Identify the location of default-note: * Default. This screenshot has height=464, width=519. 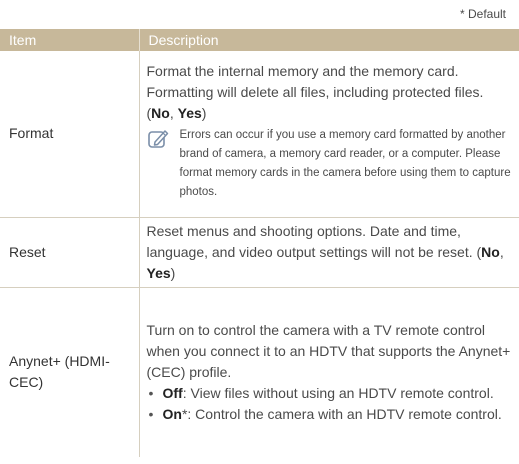
(482, 14).